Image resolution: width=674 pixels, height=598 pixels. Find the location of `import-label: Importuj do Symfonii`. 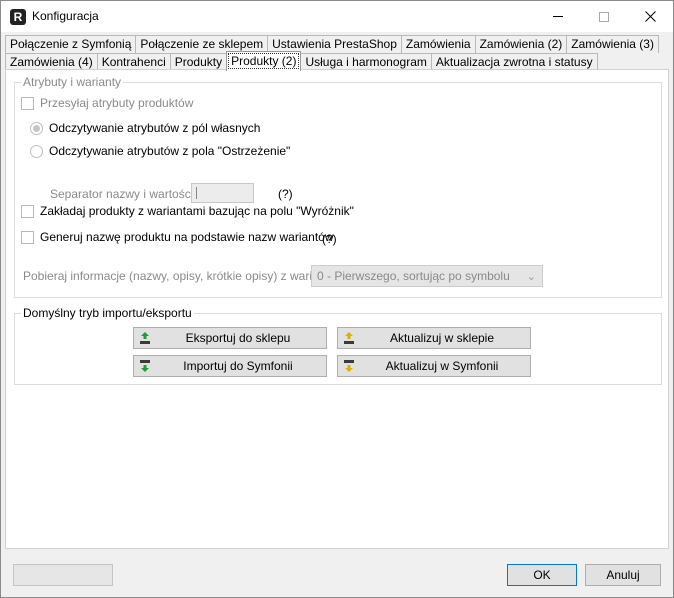

import-label: Importuj do Symfonii is located at coordinates (238, 366).